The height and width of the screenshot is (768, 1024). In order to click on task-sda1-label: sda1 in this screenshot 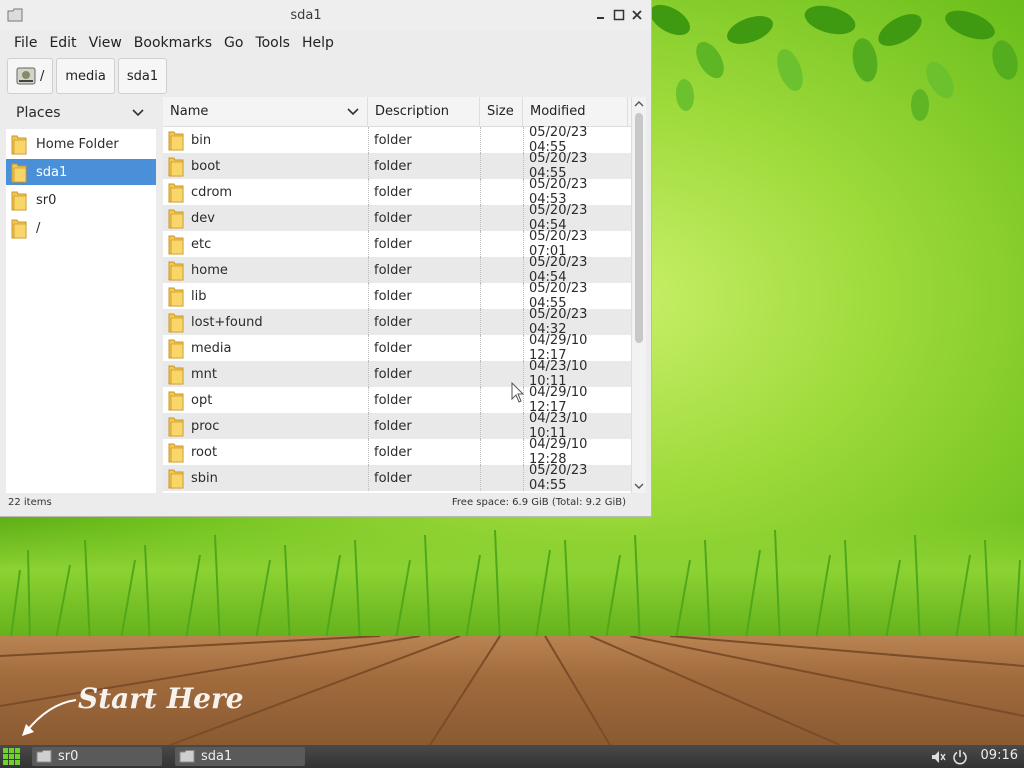, I will do `click(217, 756)`.